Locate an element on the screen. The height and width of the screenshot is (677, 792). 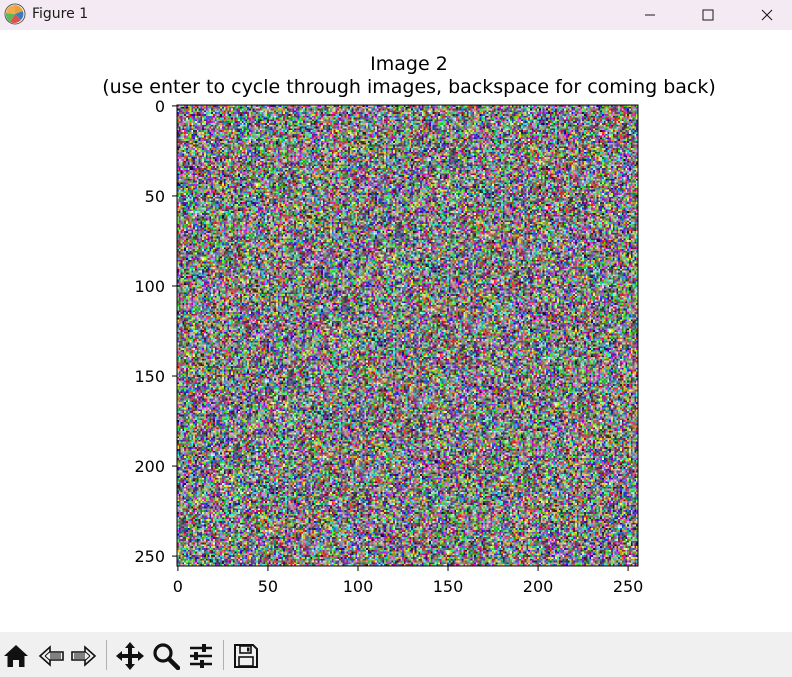
home-button is located at coordinates (16, 656).